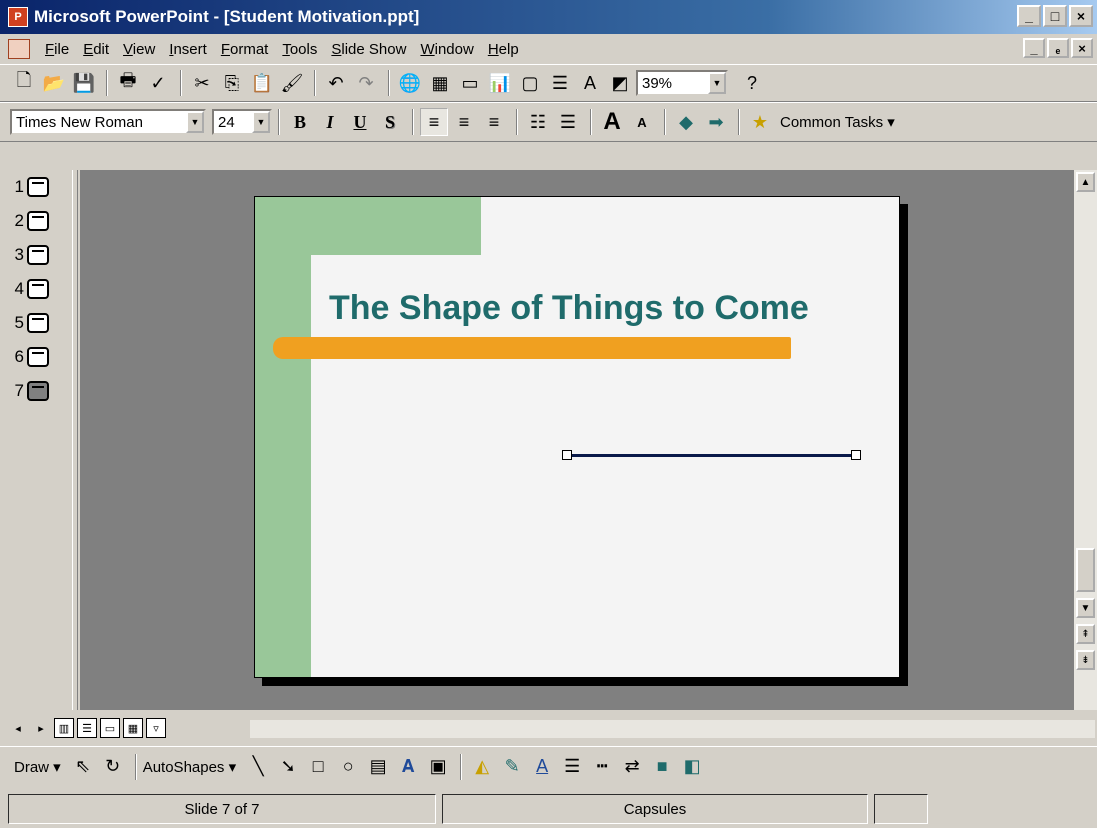  Describe the element at coordinates (440, 83) in the screenshot. I see `tables-borders-icon: ▦` at that location.